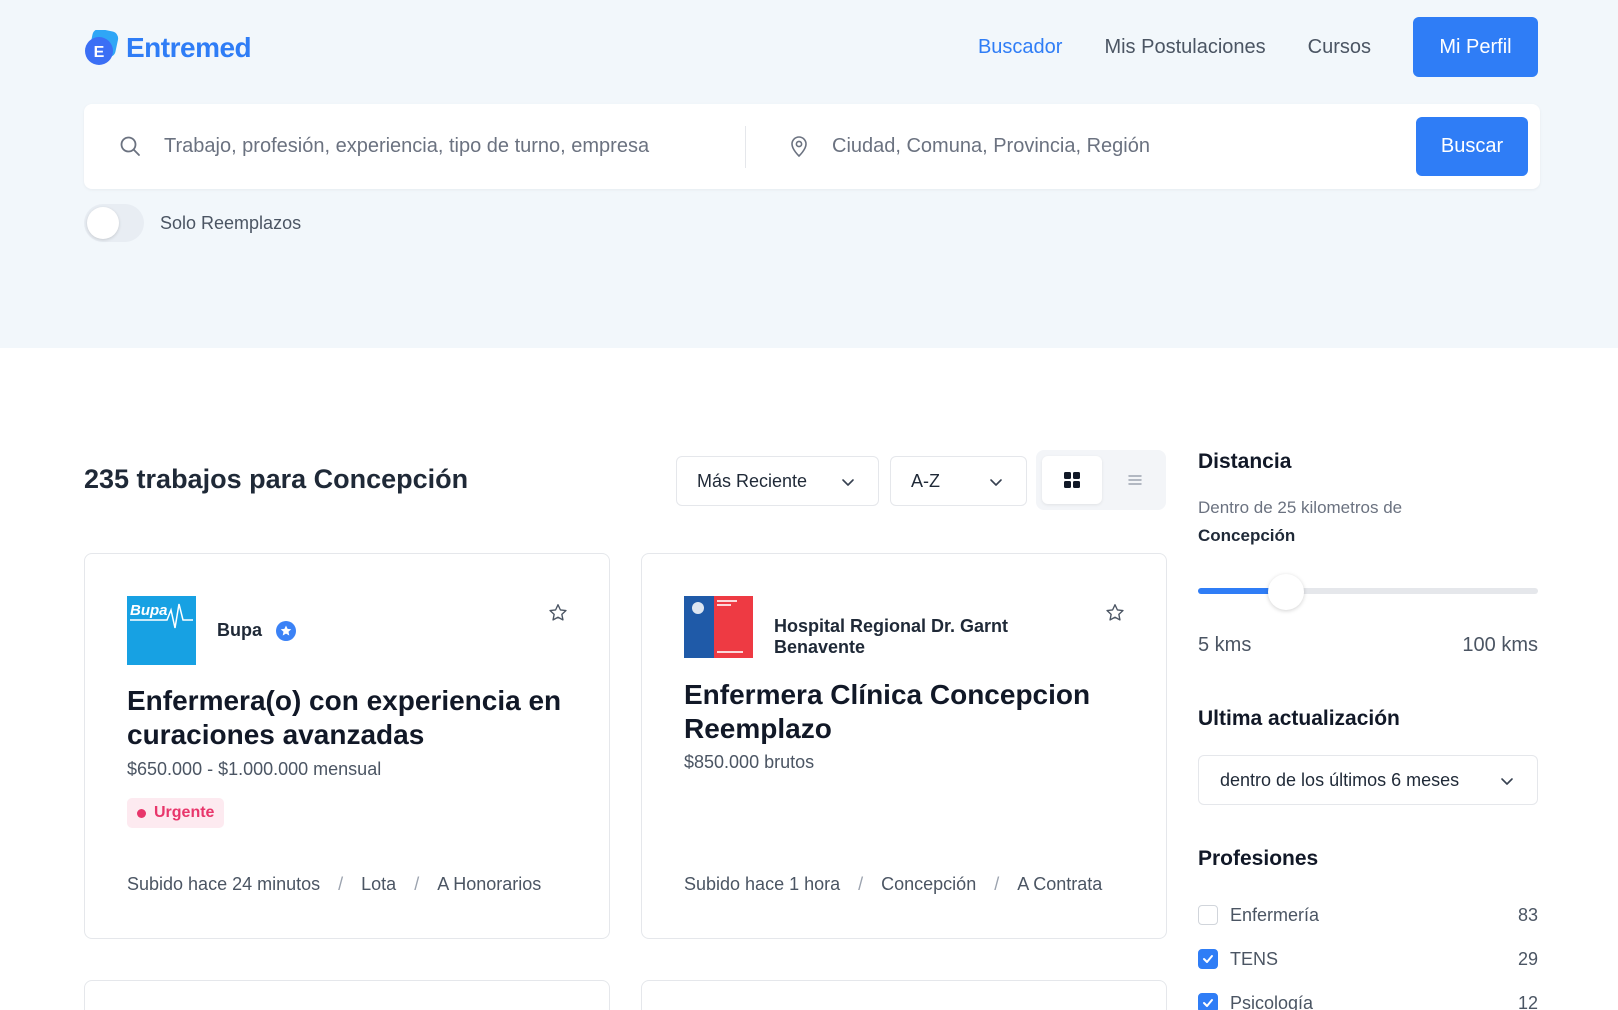 The image size is (1618, 1010). What do you see at coordinates (1184, 47) in the screenshot?
I see `nav-link-postulaciones: Mis Postulaciones` at bounding box center [1184, 47].